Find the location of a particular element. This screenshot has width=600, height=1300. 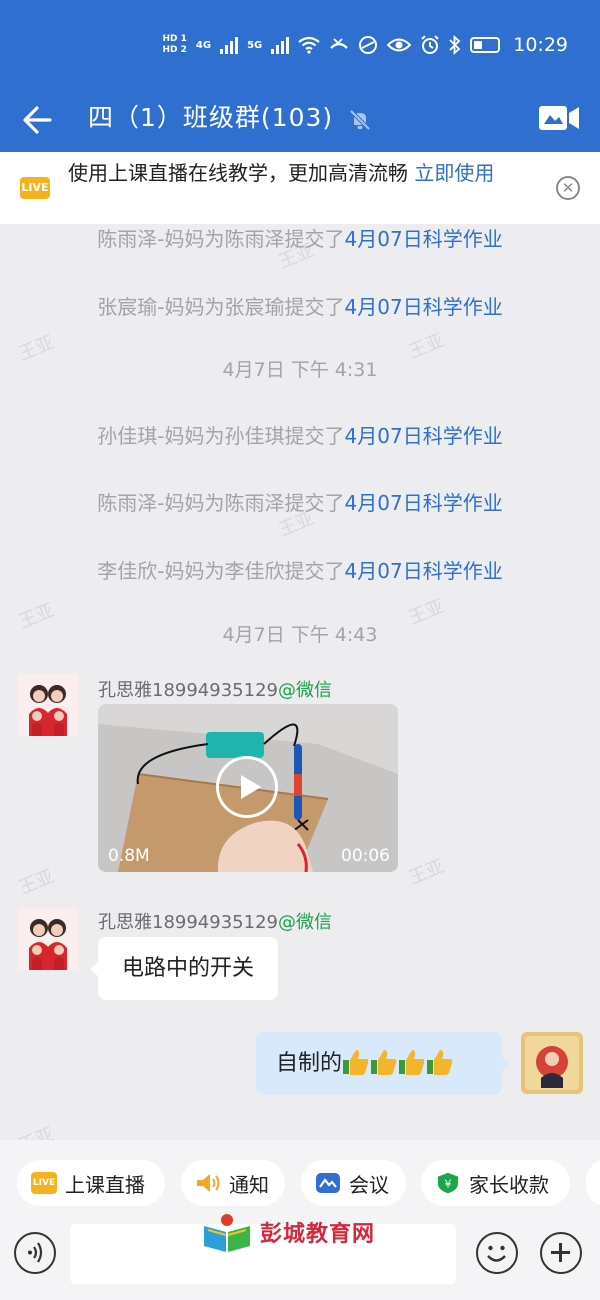

quick-notice-button: 通知 is located at coordinates (233, 1183).